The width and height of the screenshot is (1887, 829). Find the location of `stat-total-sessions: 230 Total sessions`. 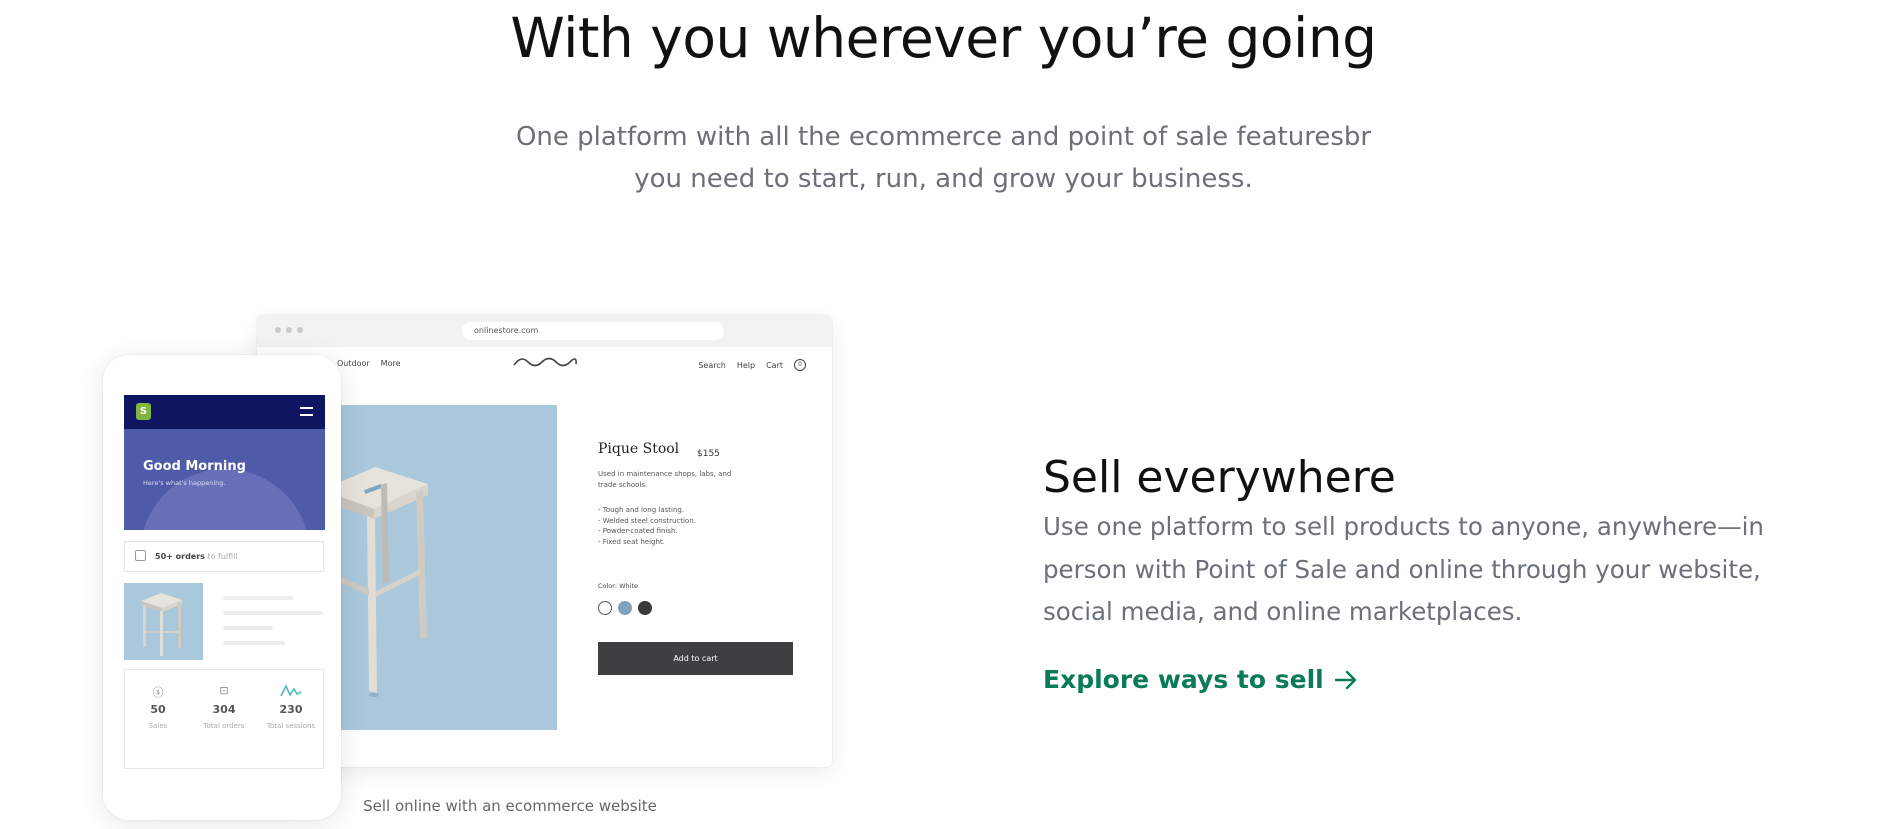

stat-total-sessions: 230 Total sessions is located at coordinates (291, 707).